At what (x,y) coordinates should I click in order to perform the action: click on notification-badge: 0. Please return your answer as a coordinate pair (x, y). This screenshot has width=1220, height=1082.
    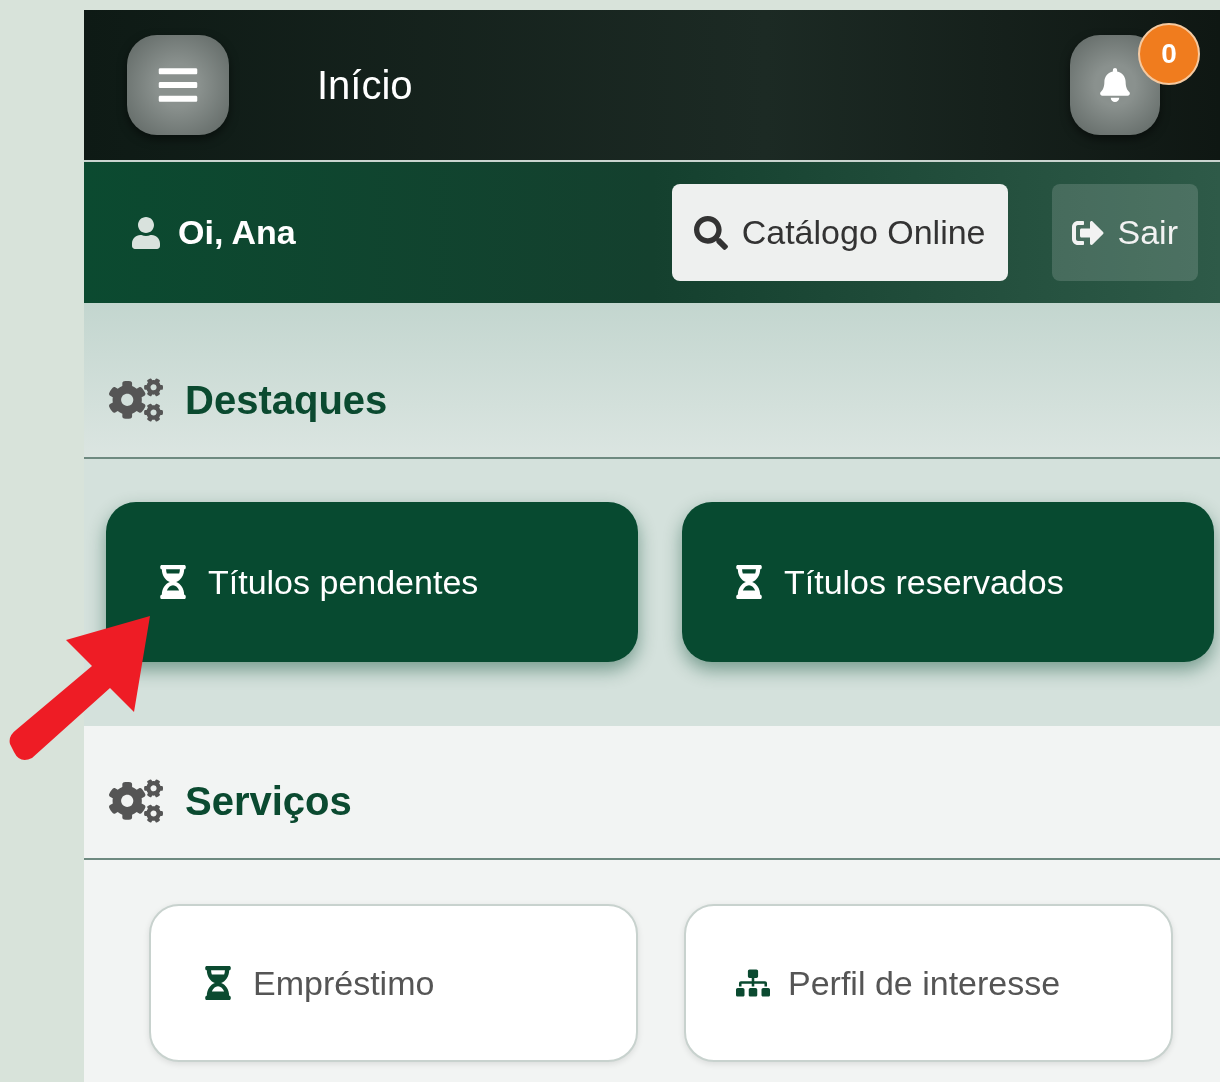
    Looking at the image, I should click on (1169, 54).